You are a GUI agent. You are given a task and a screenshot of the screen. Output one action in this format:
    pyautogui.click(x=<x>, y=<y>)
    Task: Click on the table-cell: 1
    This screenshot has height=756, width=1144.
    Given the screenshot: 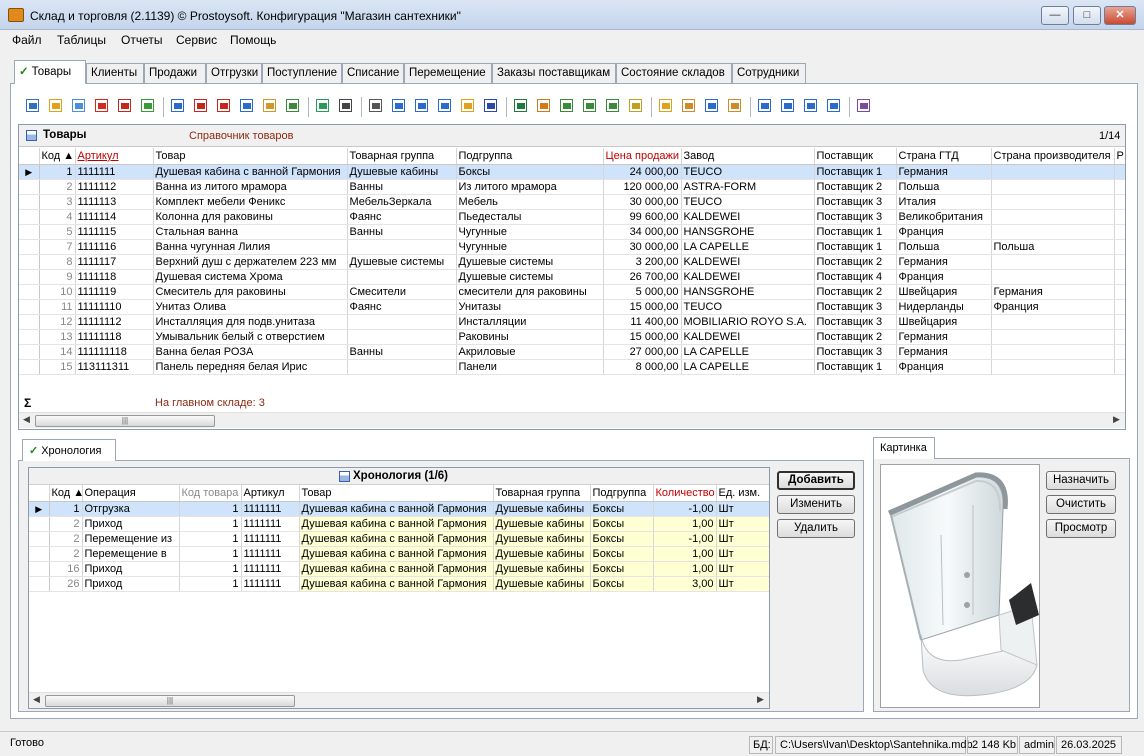 What is the action you would take?
    pyautogui.click(x=210, y=584)
    